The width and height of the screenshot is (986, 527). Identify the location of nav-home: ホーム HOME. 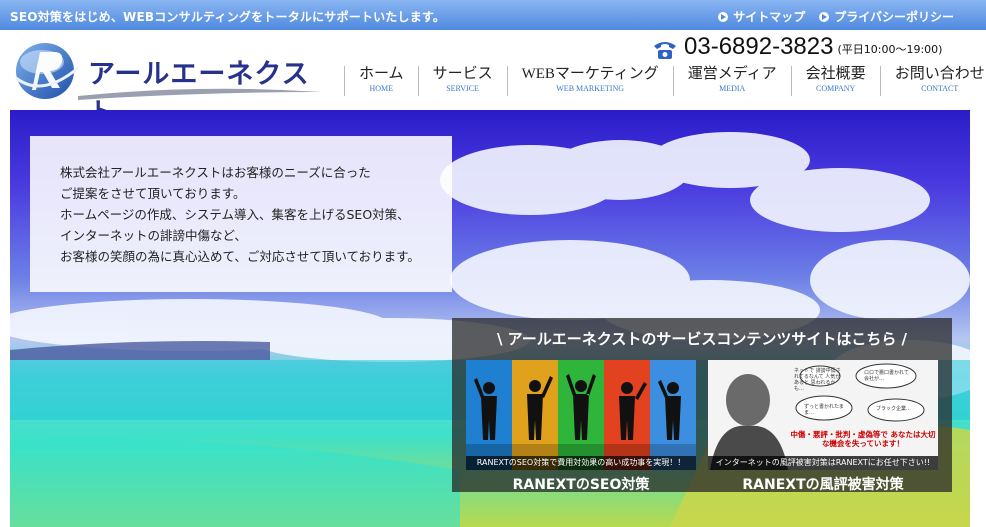
(381, 81).